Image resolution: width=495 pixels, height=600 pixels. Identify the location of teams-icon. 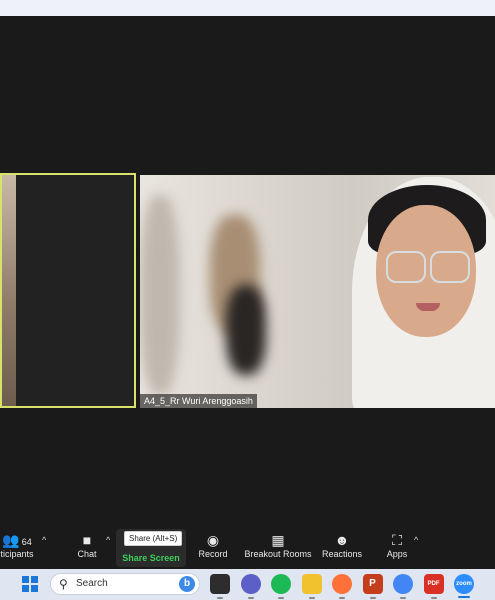
(250, 584).